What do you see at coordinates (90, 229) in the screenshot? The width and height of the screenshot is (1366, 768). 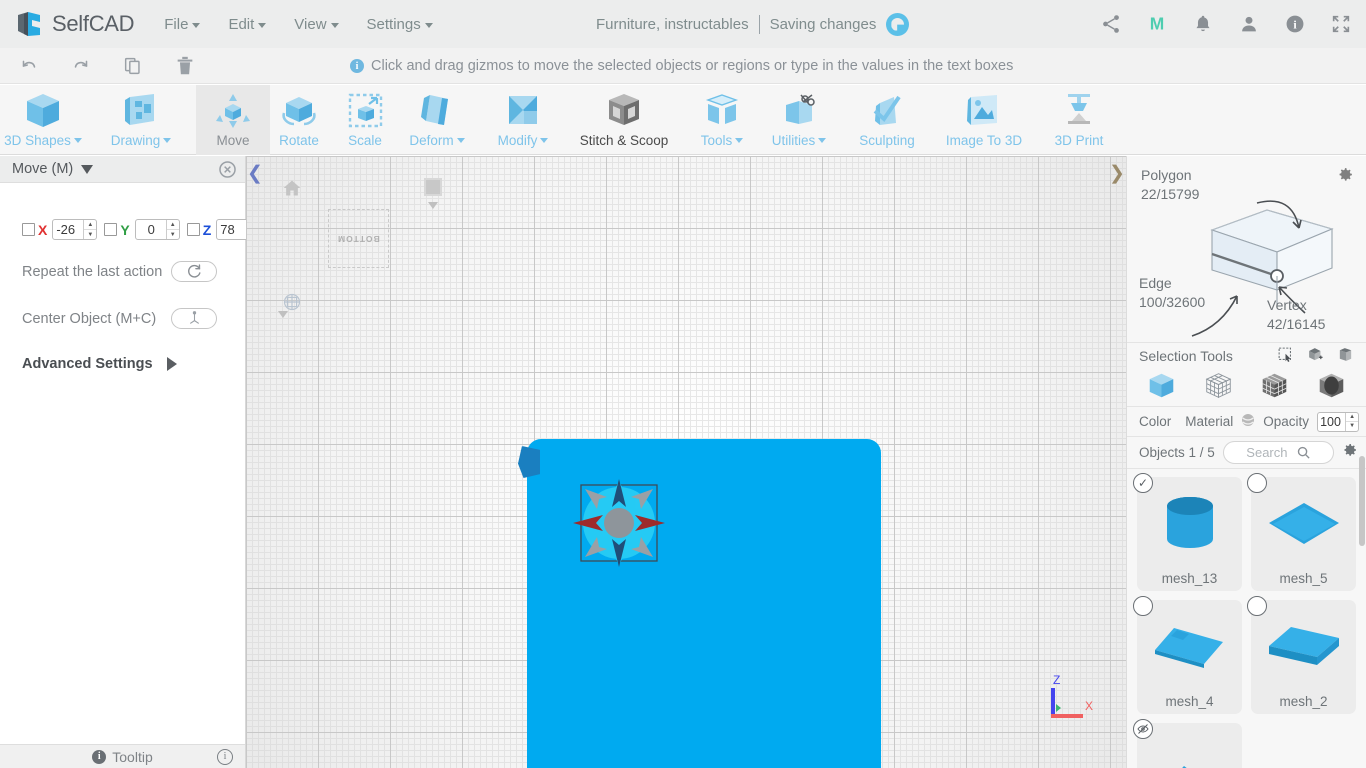 I see `axis-x-stepper: ▲ ▼` at bounding box center [90, 229].